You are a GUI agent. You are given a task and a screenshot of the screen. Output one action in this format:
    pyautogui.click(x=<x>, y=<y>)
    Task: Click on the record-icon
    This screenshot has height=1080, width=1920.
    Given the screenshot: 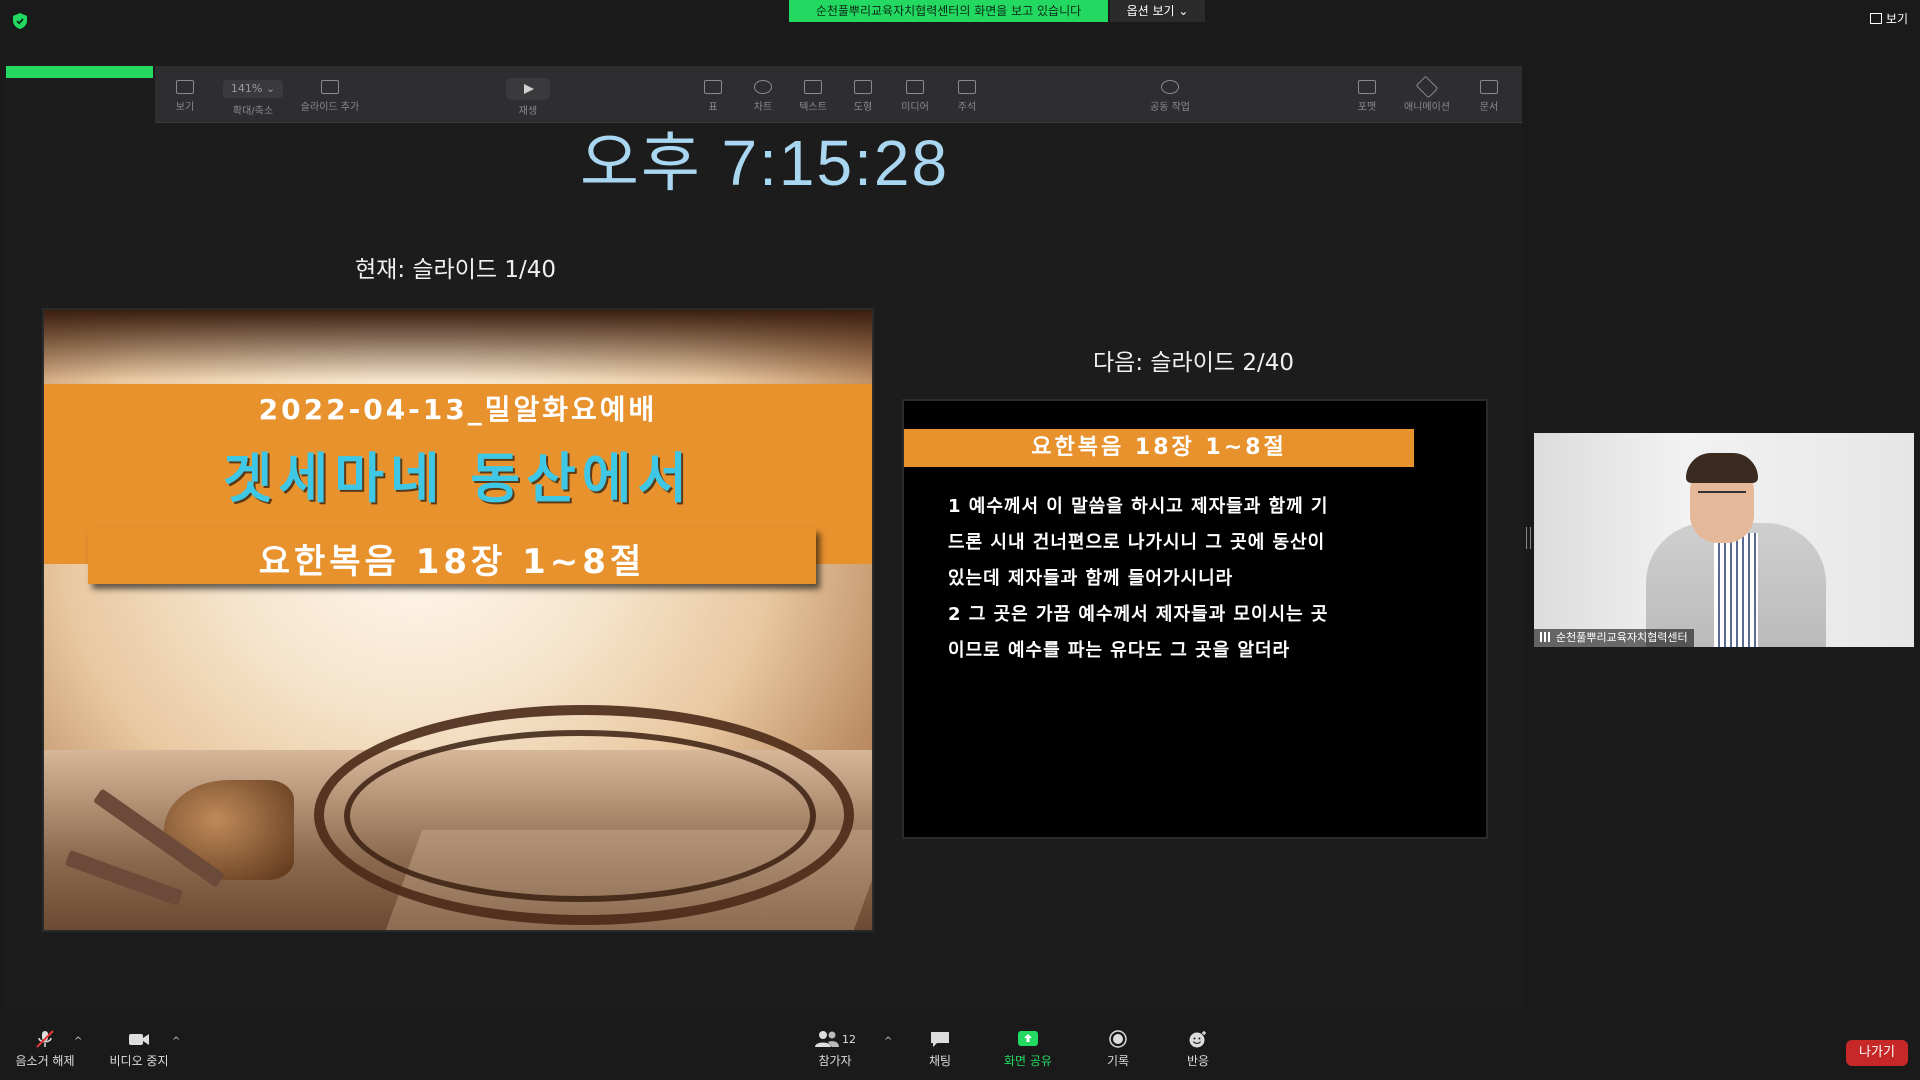 What is the action you would take?
    pyautogui.click(x=1118, y=1039)
    